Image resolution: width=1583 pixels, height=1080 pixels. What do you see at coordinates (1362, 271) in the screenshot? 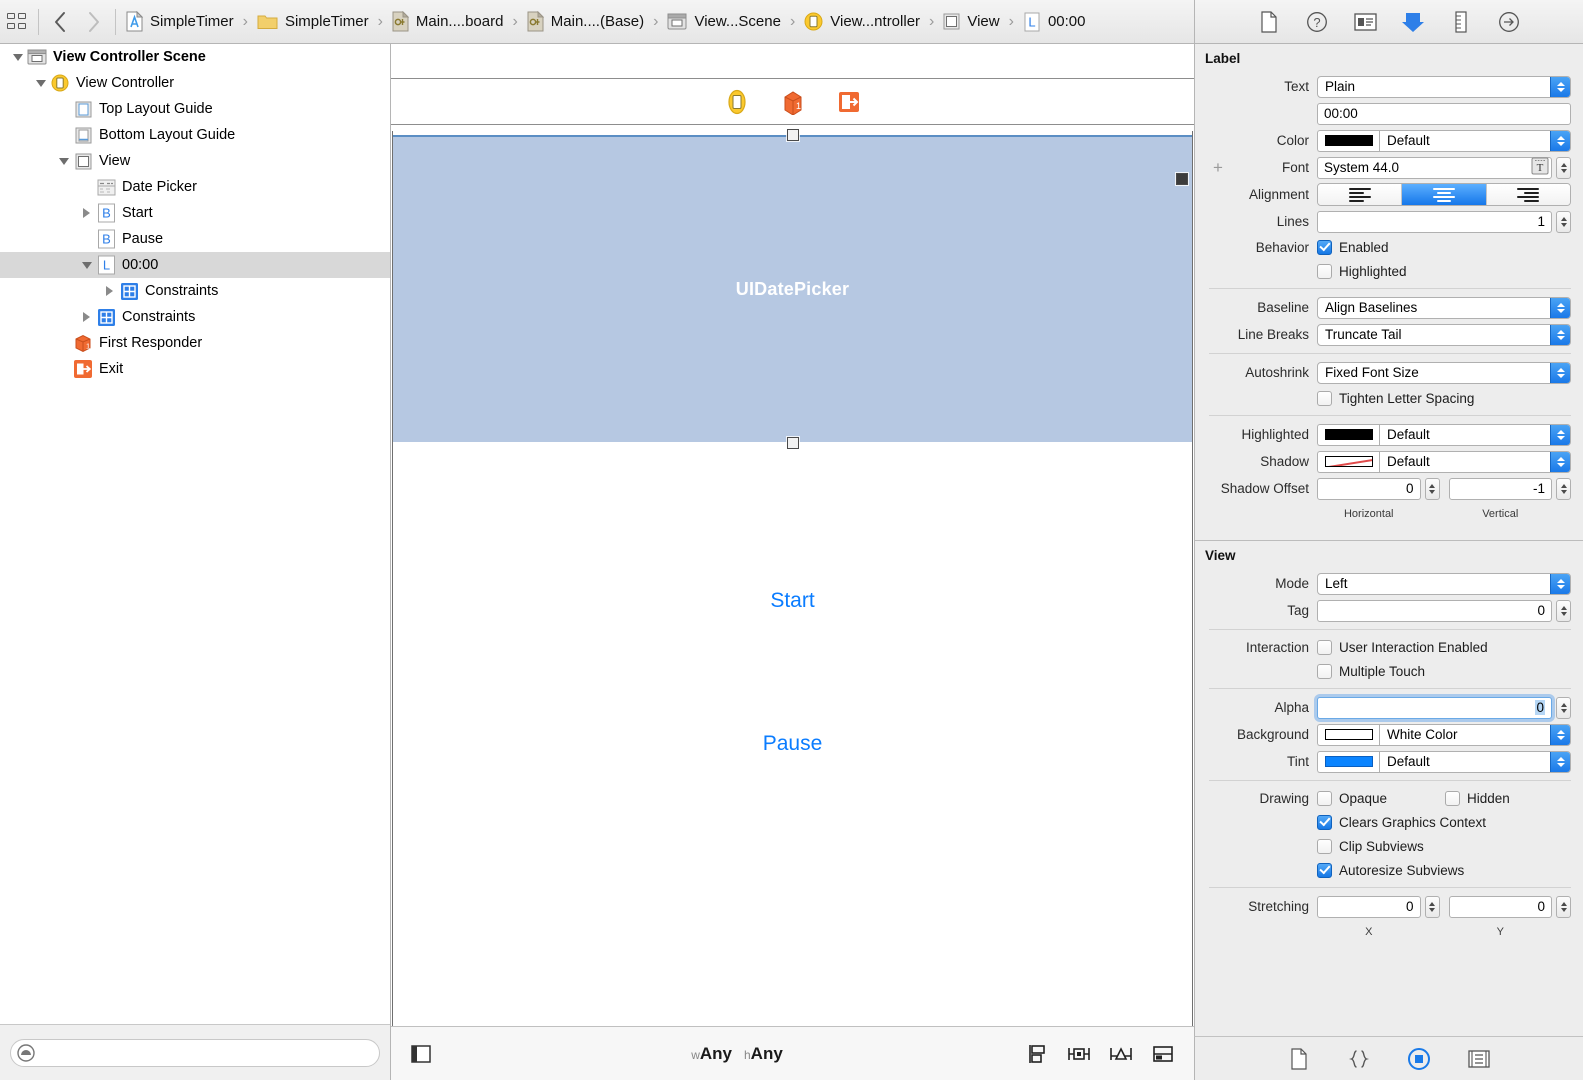
I see `highlighted-checkbox: Highlighted` at bounding box center [1362, 271].